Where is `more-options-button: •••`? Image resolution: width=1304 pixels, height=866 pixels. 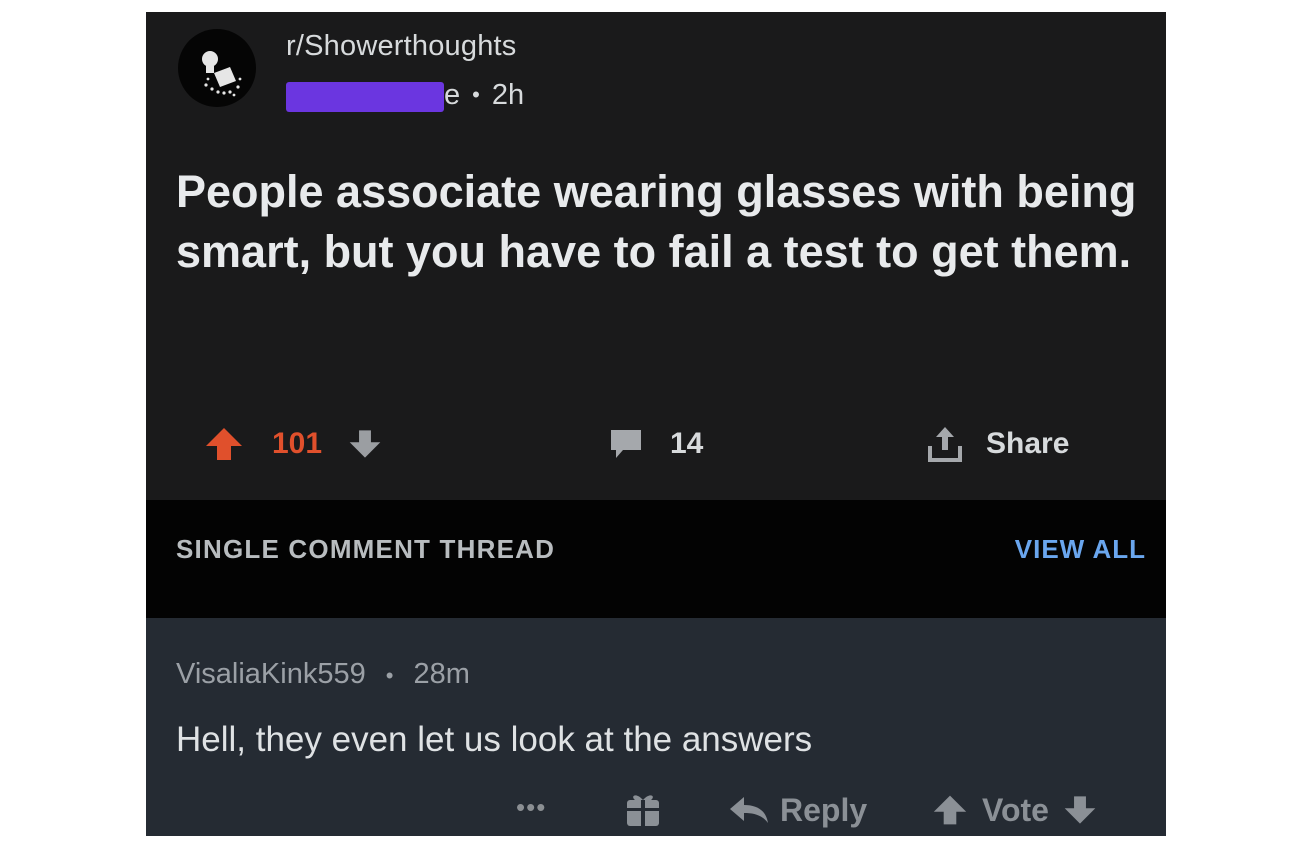
more-options-button: ••• is located at coordinates (531, 807).